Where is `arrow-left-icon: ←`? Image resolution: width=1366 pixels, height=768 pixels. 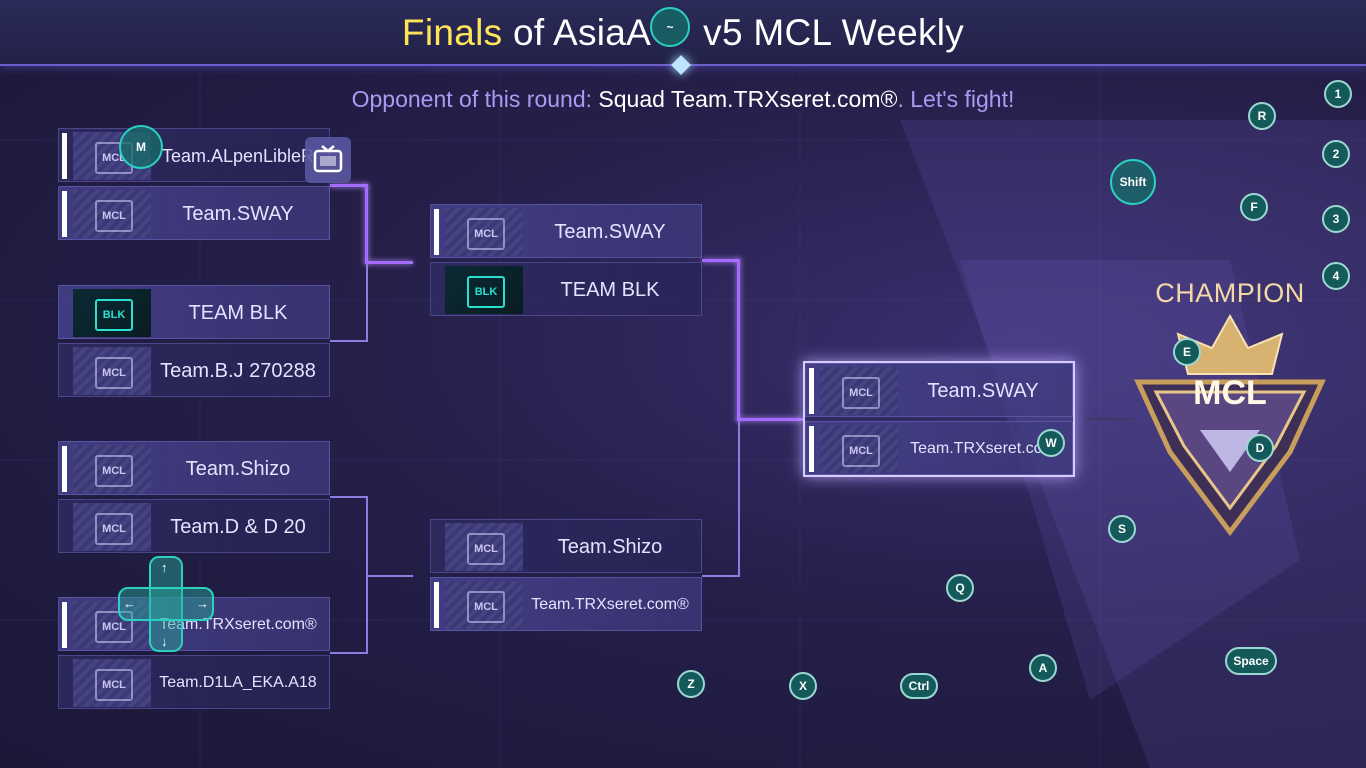 arrow-left-icon: ← is located at coordinates (129, 603).